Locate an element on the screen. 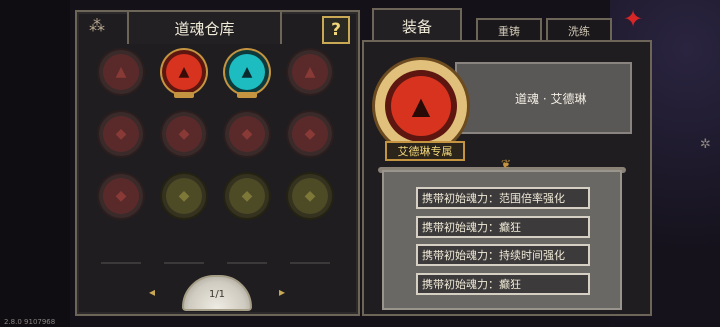 This screenshot has width=720, height=327. soul-name-box: 道魂 · 艾德琳 is located at coordinates (543, 98).